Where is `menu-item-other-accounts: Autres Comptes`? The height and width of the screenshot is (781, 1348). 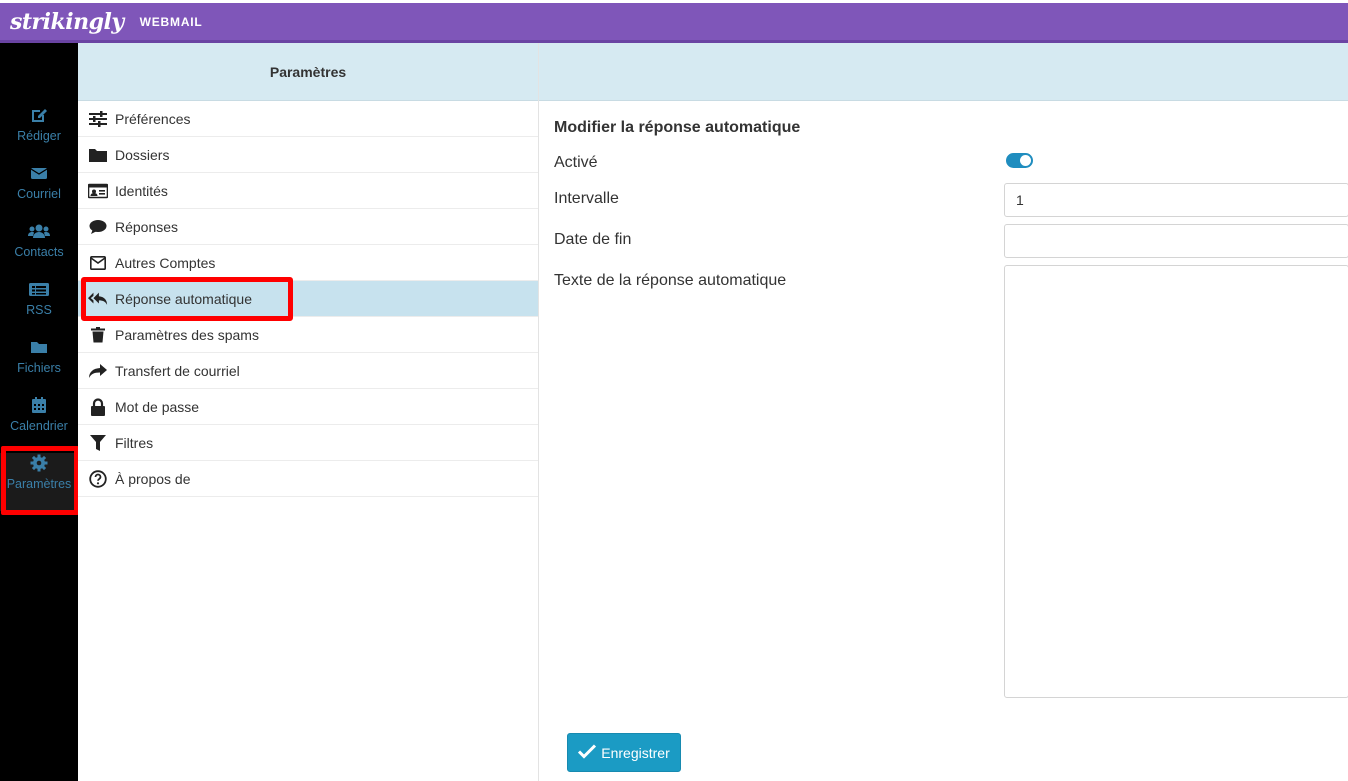
menu-item-other-accounts: Autres Comptes is located at coordinates (308, 263).